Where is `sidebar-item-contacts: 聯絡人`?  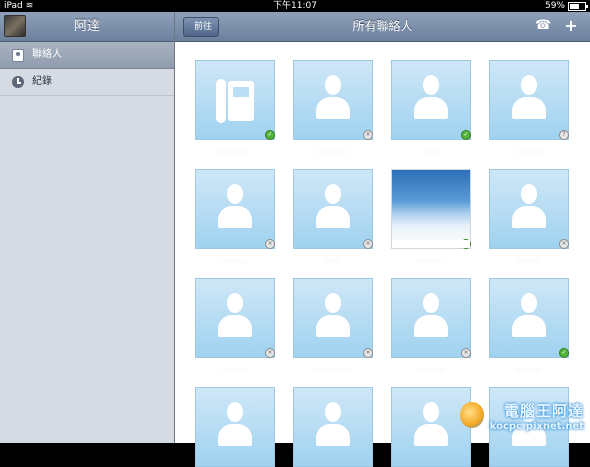 sidebar-item-contacts: 聯絡人 is located at coordinates (87, 55).